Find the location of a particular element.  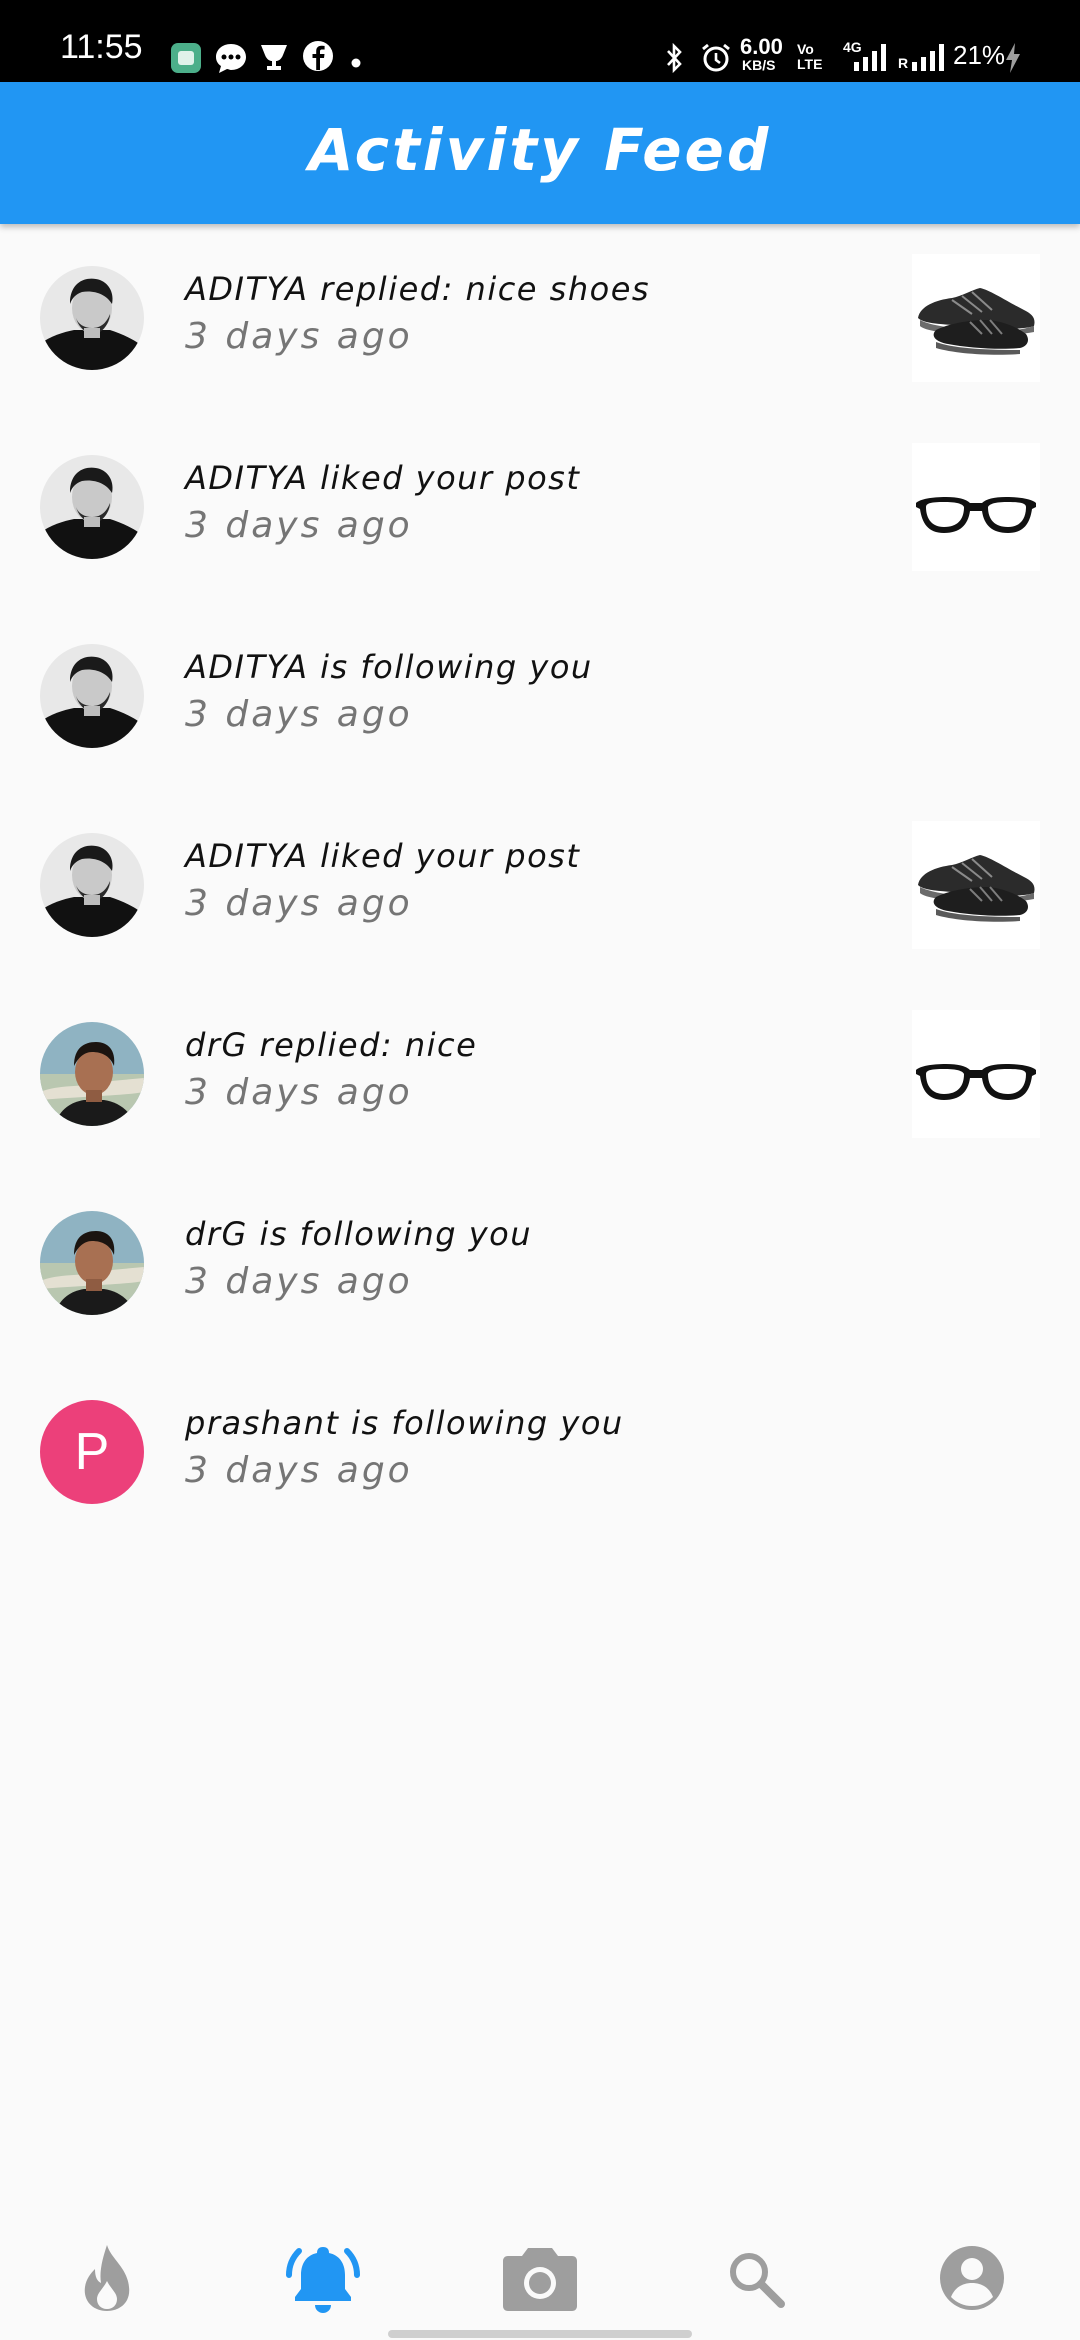

feed-item: drG replied: nice 3 days ago is located at coordinates (540, 1074).